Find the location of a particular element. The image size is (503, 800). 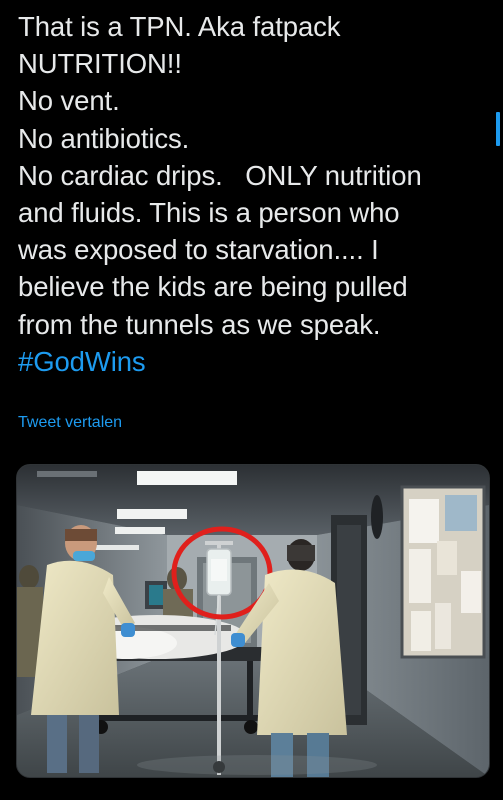

tweet-line: No antibiotics. is located at coordinates (104, 138).